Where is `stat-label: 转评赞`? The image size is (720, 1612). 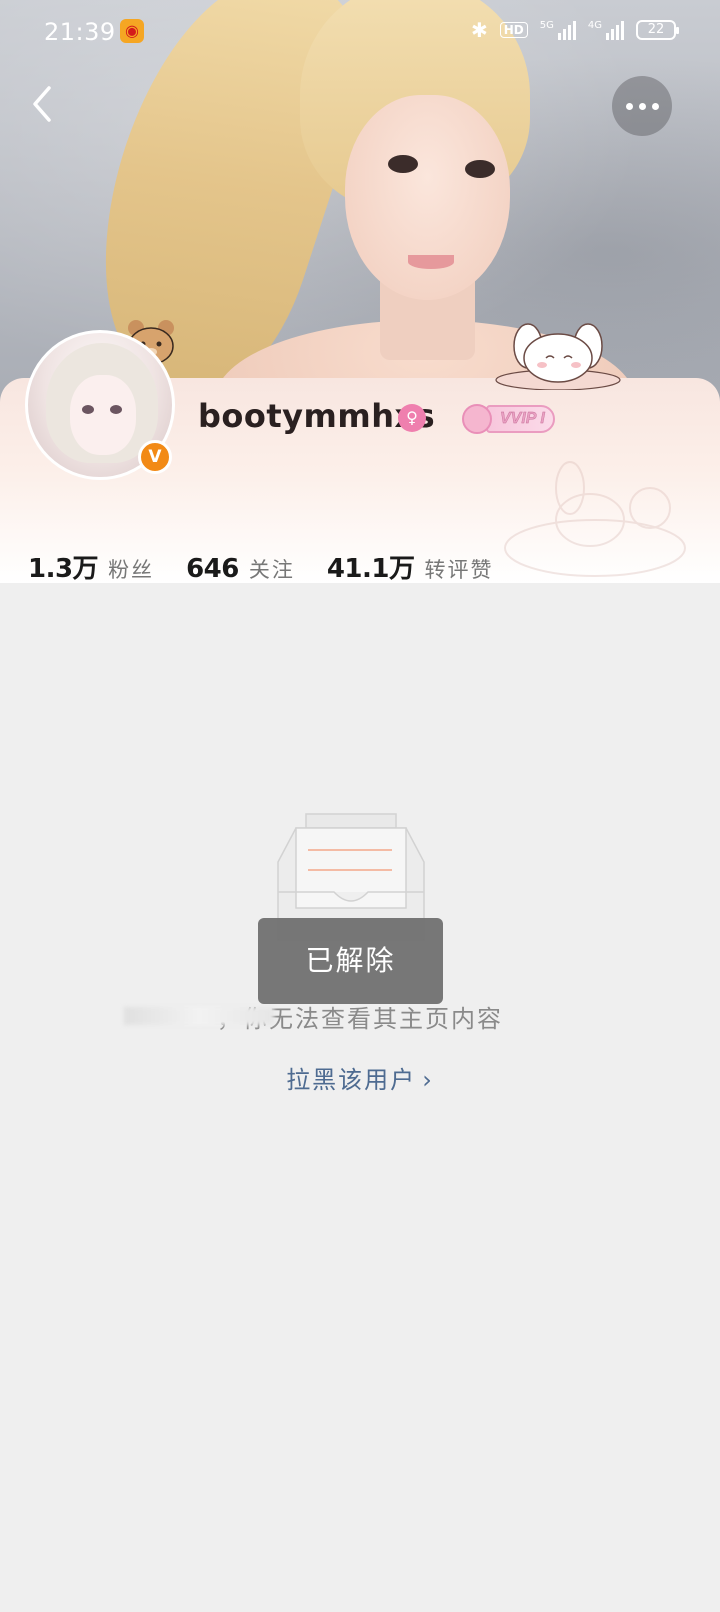
stat-label: 转评赞 is located at coordinates (459, 570).